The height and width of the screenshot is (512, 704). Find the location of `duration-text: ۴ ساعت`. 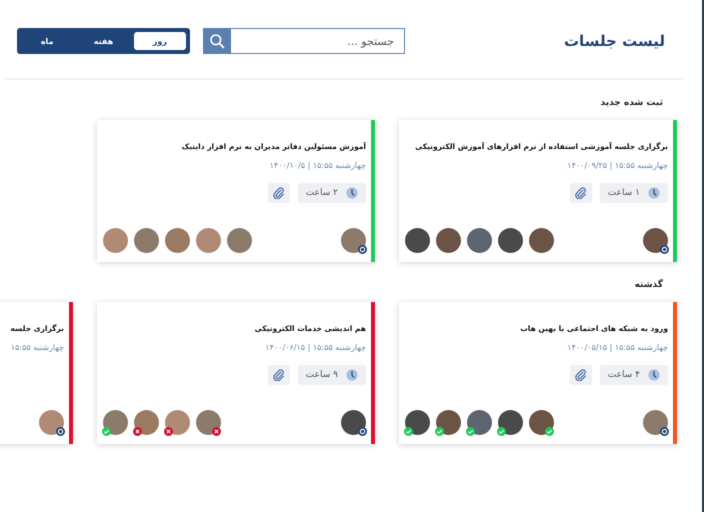

duration-text: ۴ ساعت is located at coordinates (624, 375).